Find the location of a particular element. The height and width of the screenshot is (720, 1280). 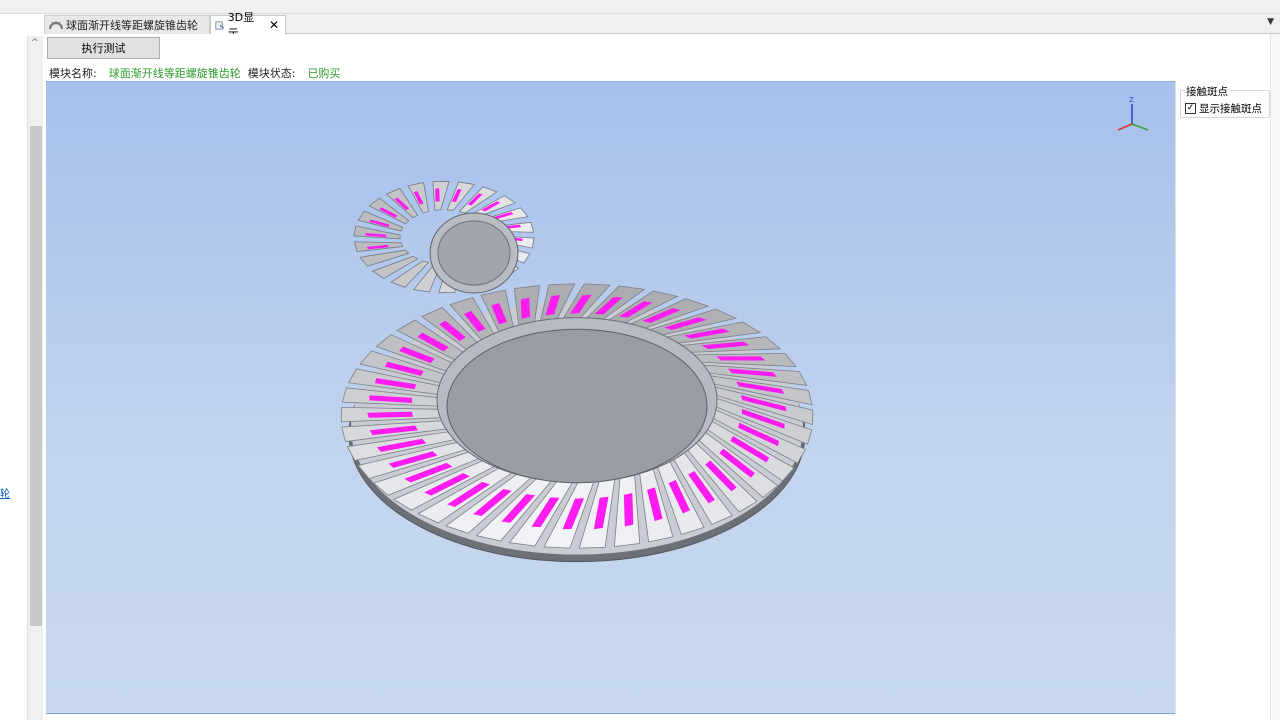

left-scrollbar: ^ is located at coordinates (35, 378).